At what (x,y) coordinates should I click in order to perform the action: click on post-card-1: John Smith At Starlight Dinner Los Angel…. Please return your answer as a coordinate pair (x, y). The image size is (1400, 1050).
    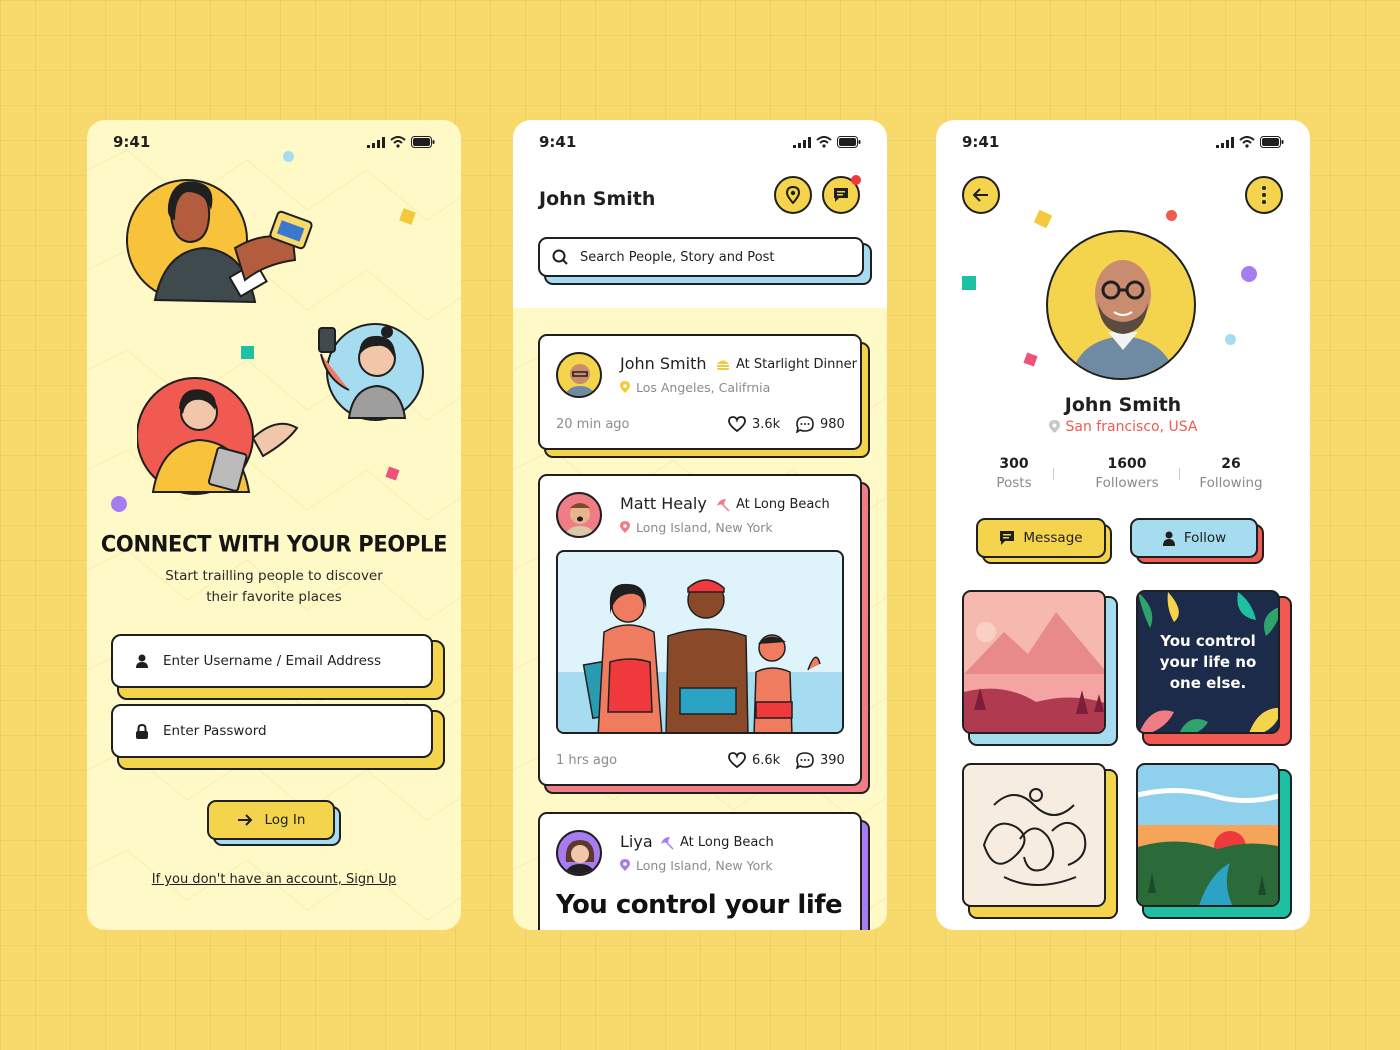
    Looking at the image, I should click on (704, 396).